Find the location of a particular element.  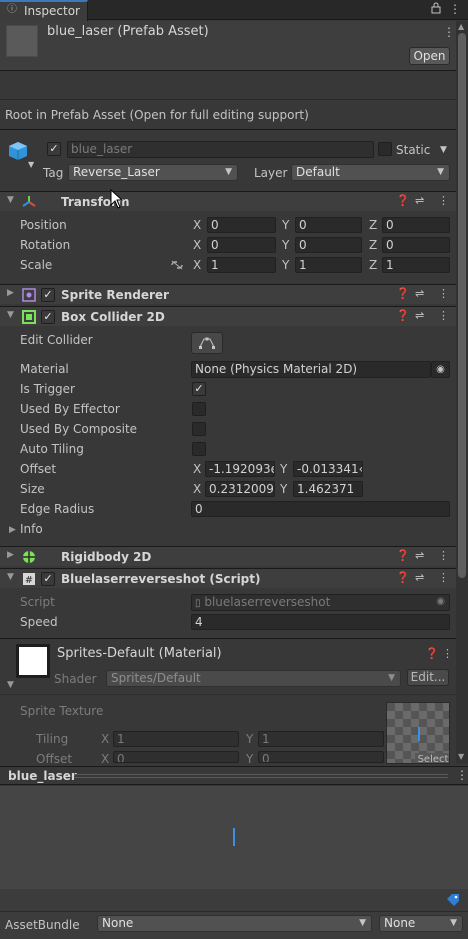

asset-menu-icon: ⋮ is located at coordinates (449, 32).